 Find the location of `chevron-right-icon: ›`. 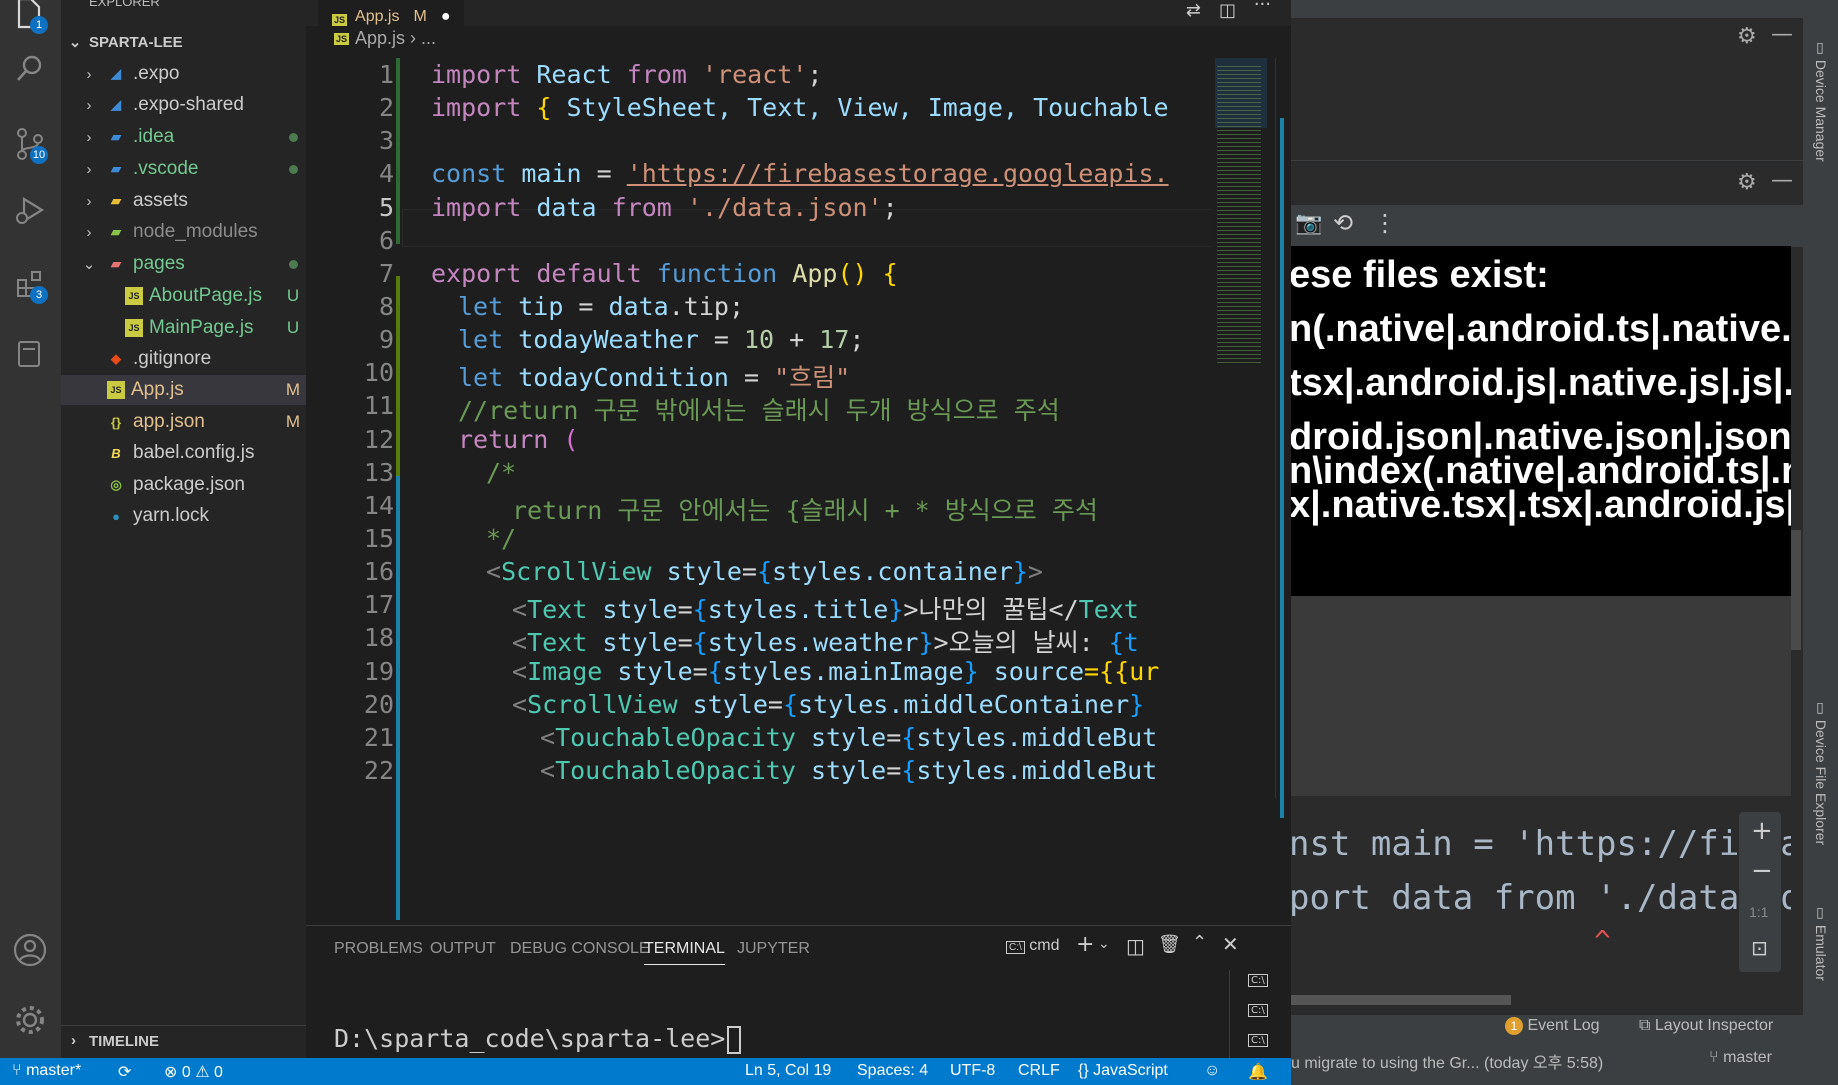

chevron-right-icon: › is located at coordinates (89, 137).